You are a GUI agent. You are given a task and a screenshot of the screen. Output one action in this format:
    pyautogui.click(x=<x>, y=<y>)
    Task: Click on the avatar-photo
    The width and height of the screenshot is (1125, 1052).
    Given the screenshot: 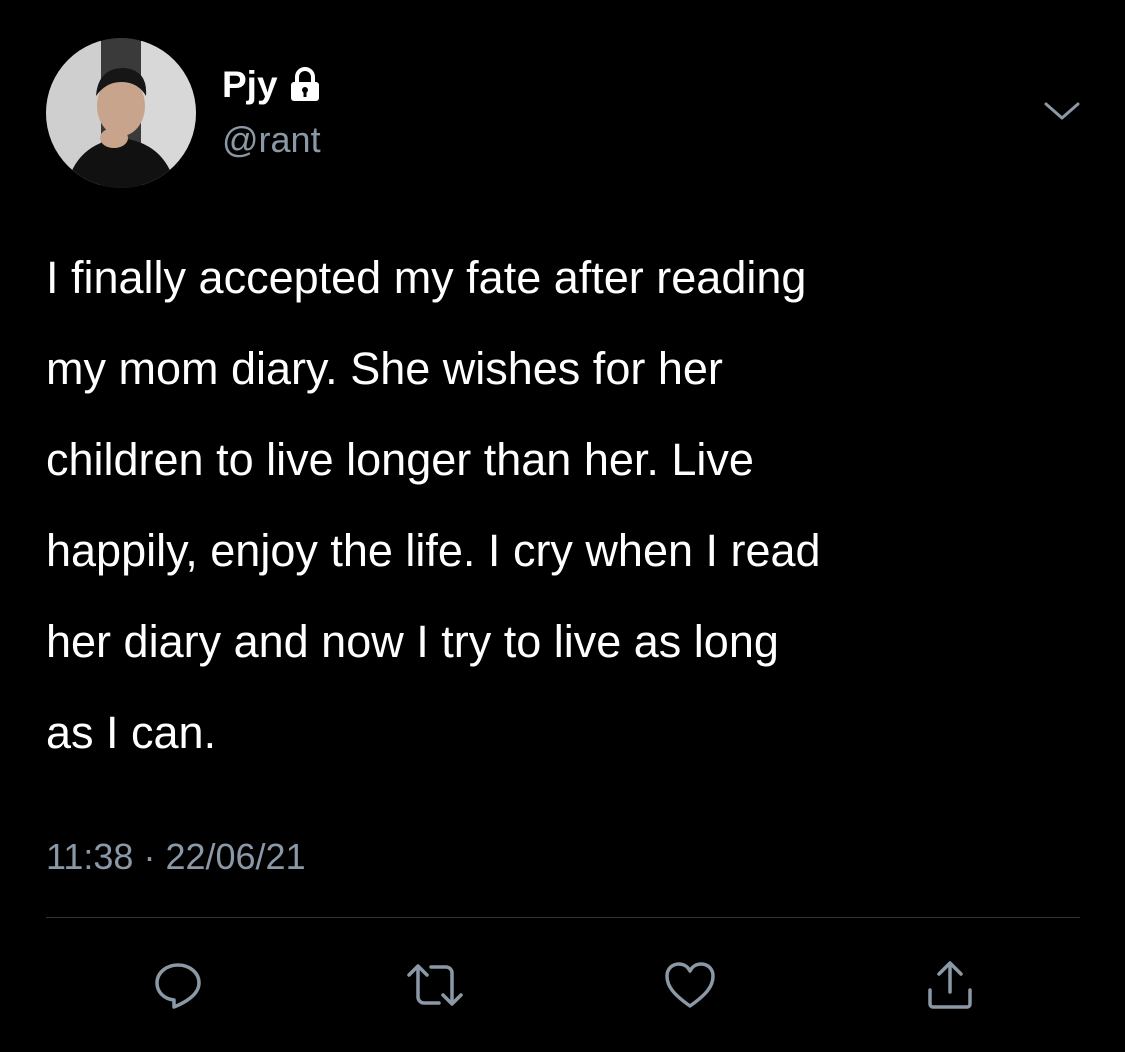 What is the action you would take?
    pyautogui.click(x=121, y=113)
    